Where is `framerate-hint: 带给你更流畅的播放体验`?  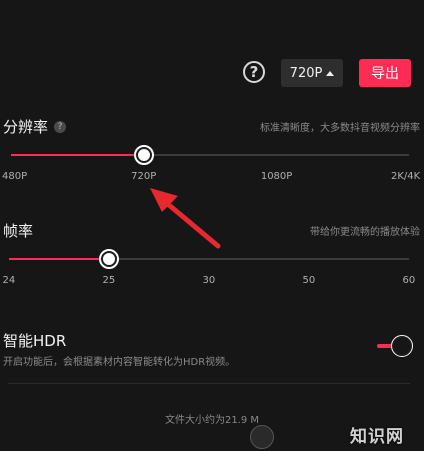 framerate-hint: 带给你更流畅的播放体验 is located at coordinates (365, 232).